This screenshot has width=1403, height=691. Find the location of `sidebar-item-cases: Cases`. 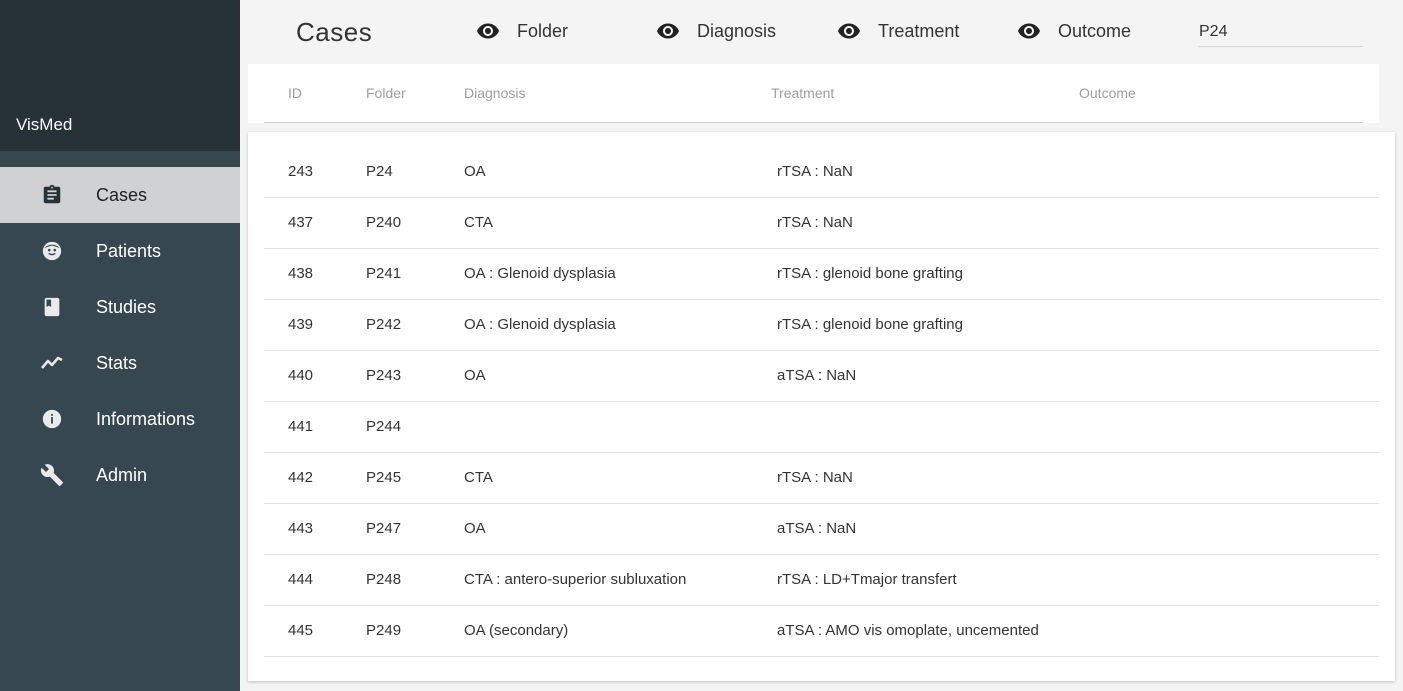

sidebar-item-cases: Cases is located at coordinates (120, 195).